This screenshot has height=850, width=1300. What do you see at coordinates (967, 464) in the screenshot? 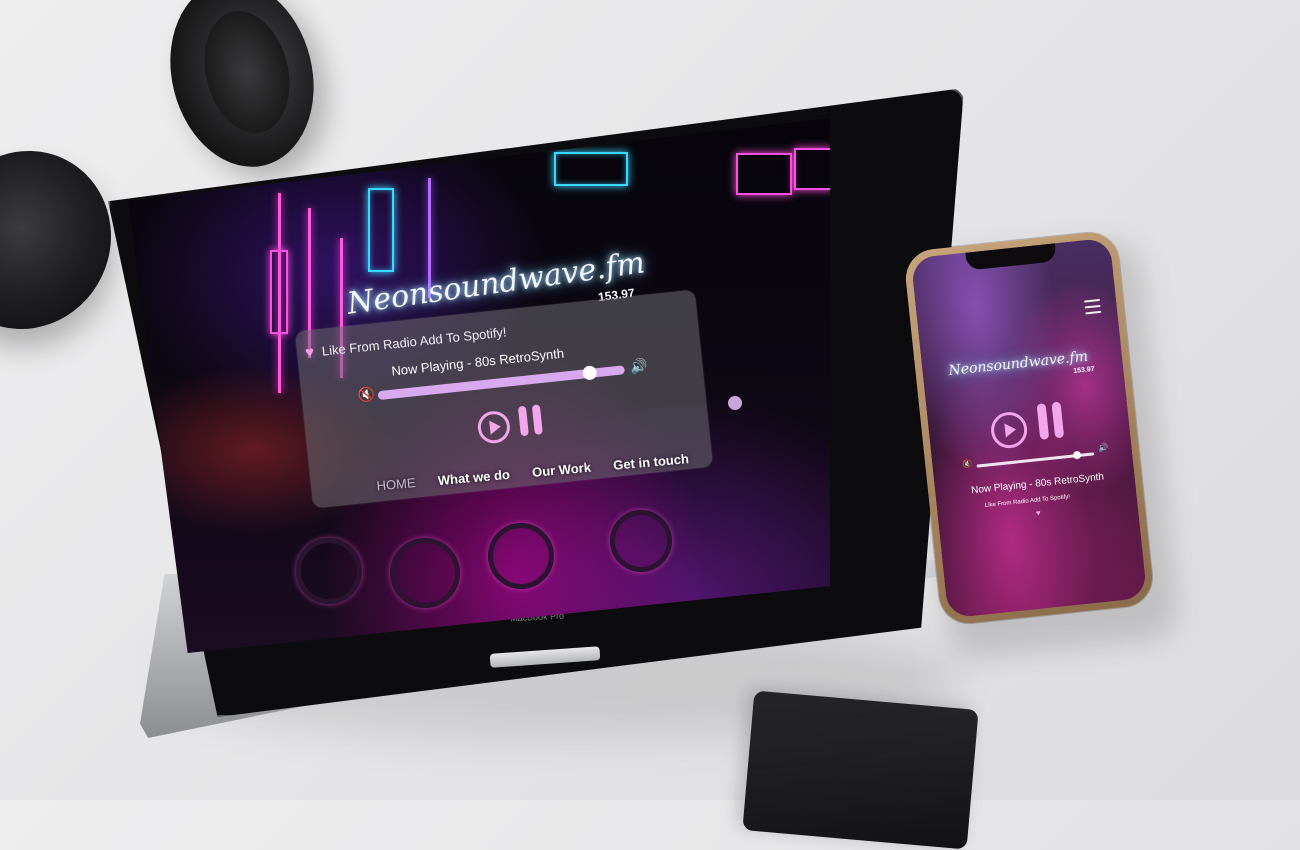
I see `mobile-mute-icon: 🔇` at bounding box center [967, 464].